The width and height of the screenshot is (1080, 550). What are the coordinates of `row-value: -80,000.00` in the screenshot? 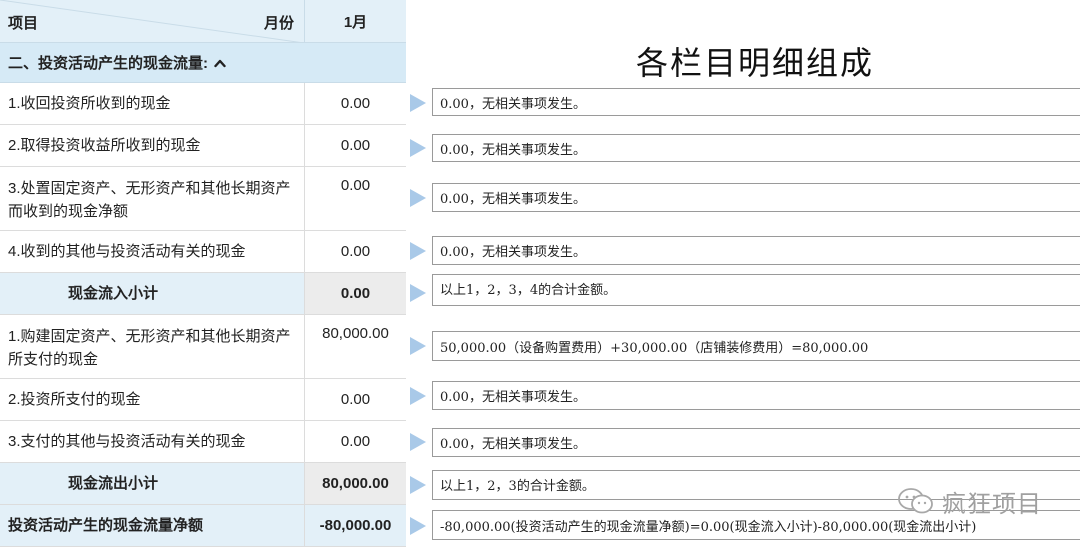 It's located at (355, 525).